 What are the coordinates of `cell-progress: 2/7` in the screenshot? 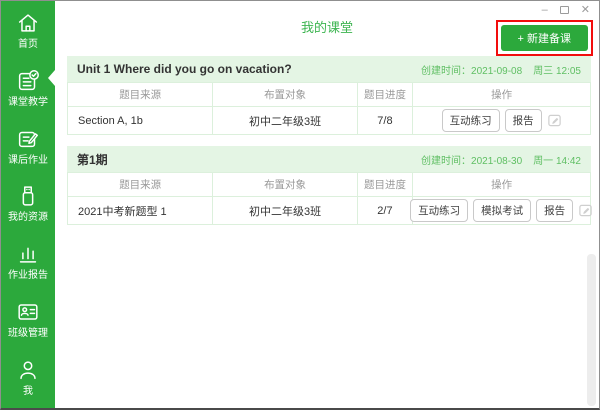 It's located at (385, 210).